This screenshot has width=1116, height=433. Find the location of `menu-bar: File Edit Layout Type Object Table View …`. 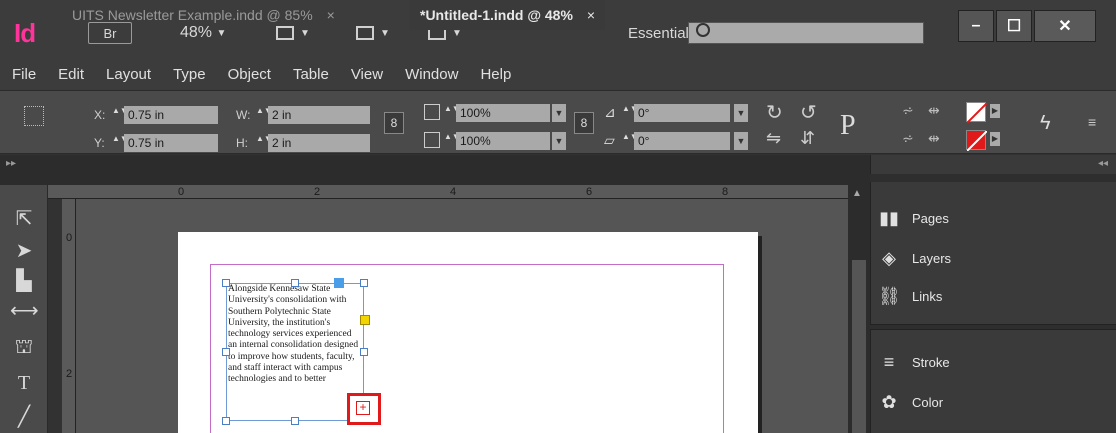

menu-bar: File Edit Layout Type Object Table View … is located at coordinates (558, 74).